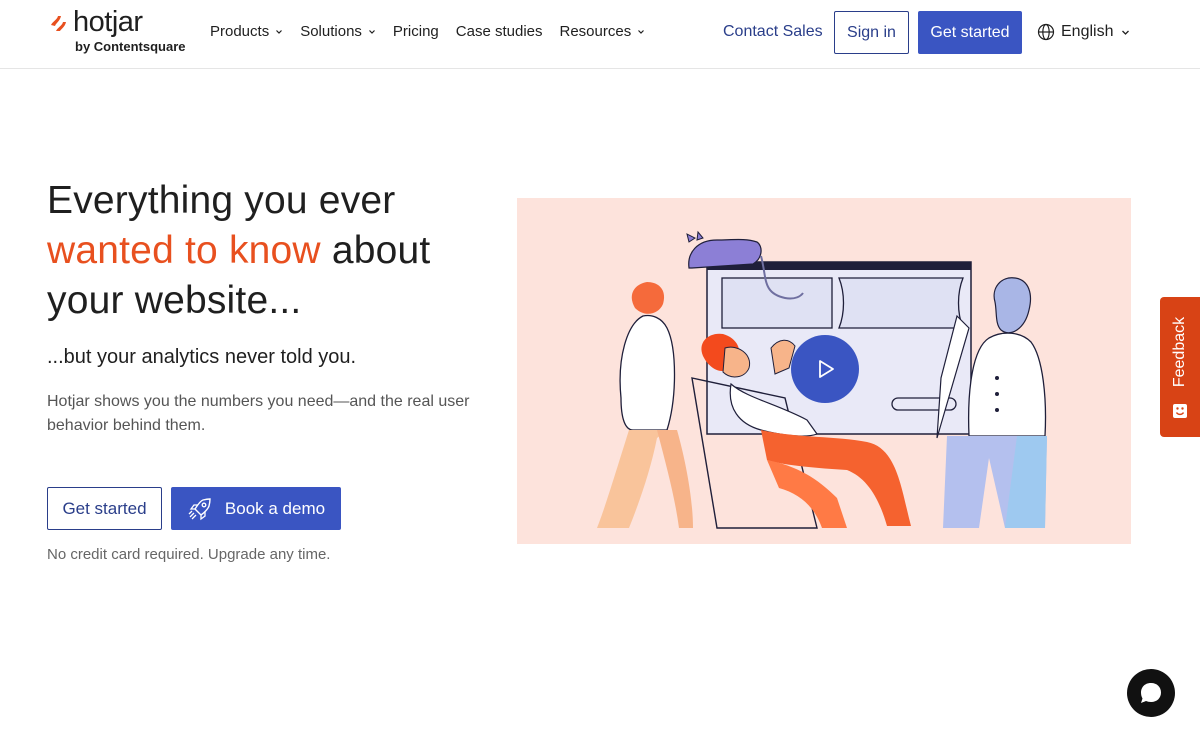  I want to click on header-get-started-button: Get started, so click(970, 32).